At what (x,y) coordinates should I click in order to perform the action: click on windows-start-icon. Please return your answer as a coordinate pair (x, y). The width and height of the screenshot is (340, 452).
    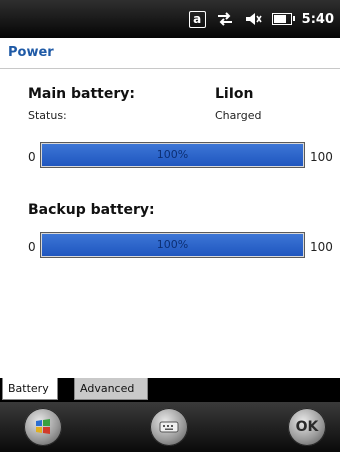
    Looking at the image, I should click on (43, 427).